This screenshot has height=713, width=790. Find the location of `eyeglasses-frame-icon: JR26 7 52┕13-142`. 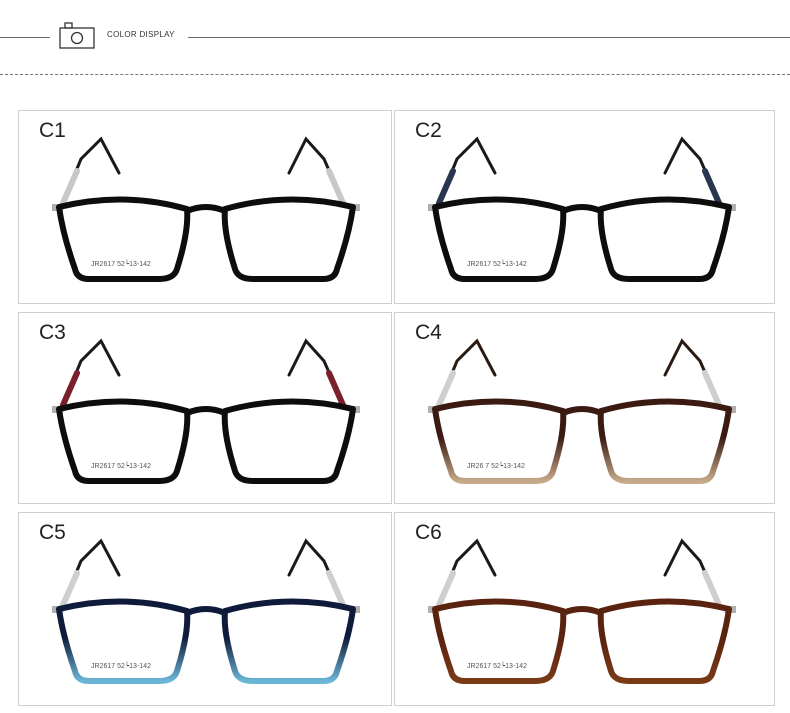

eyeglasses-frame-icon: JR26 7 52┕13-142 is located at coordinates (582, 411).